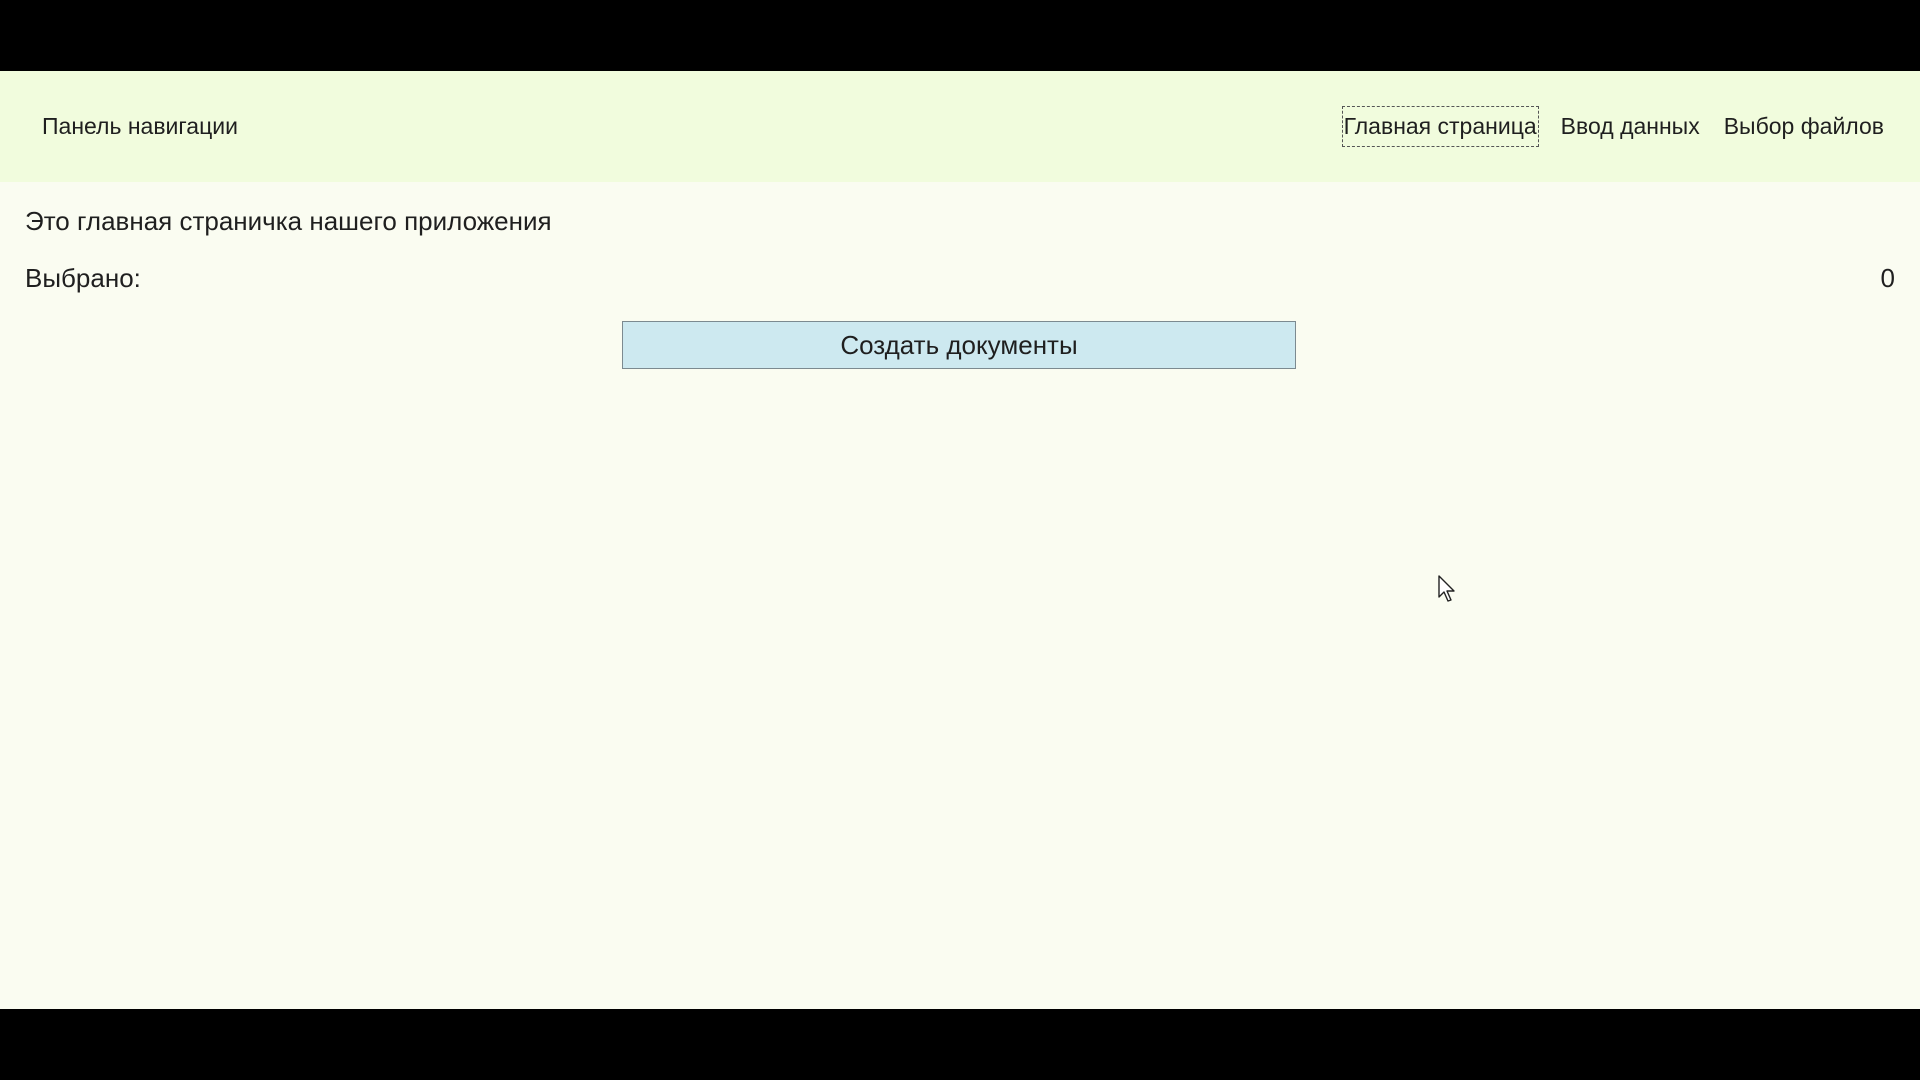  What do you see at coordinates (1887, 278) in the screenshot?
I see `selected-count: 0` at bounding box center [1887, 278].